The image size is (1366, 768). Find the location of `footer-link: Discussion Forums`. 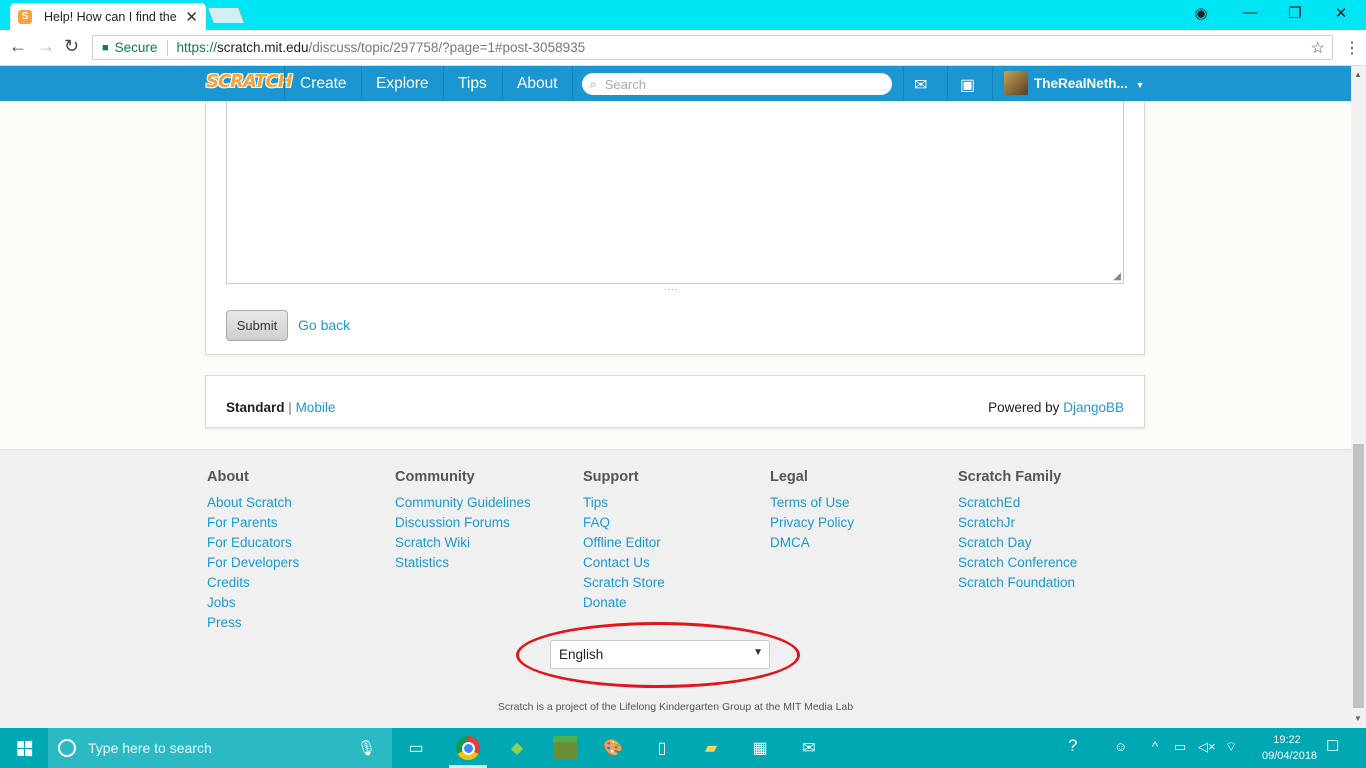

footer-link: Discussion Forums is located at coordinates (463, 523).